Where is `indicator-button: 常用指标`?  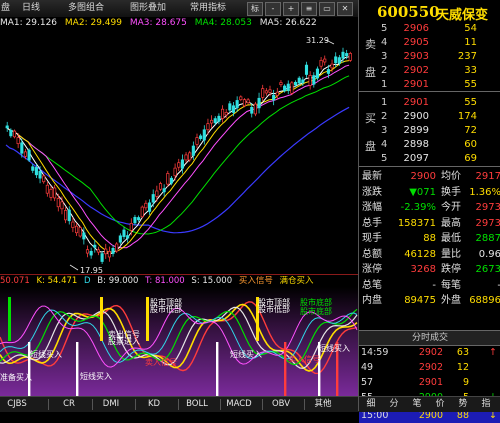
indicator-button: 常用指标 is located at coordinates (208, 8).